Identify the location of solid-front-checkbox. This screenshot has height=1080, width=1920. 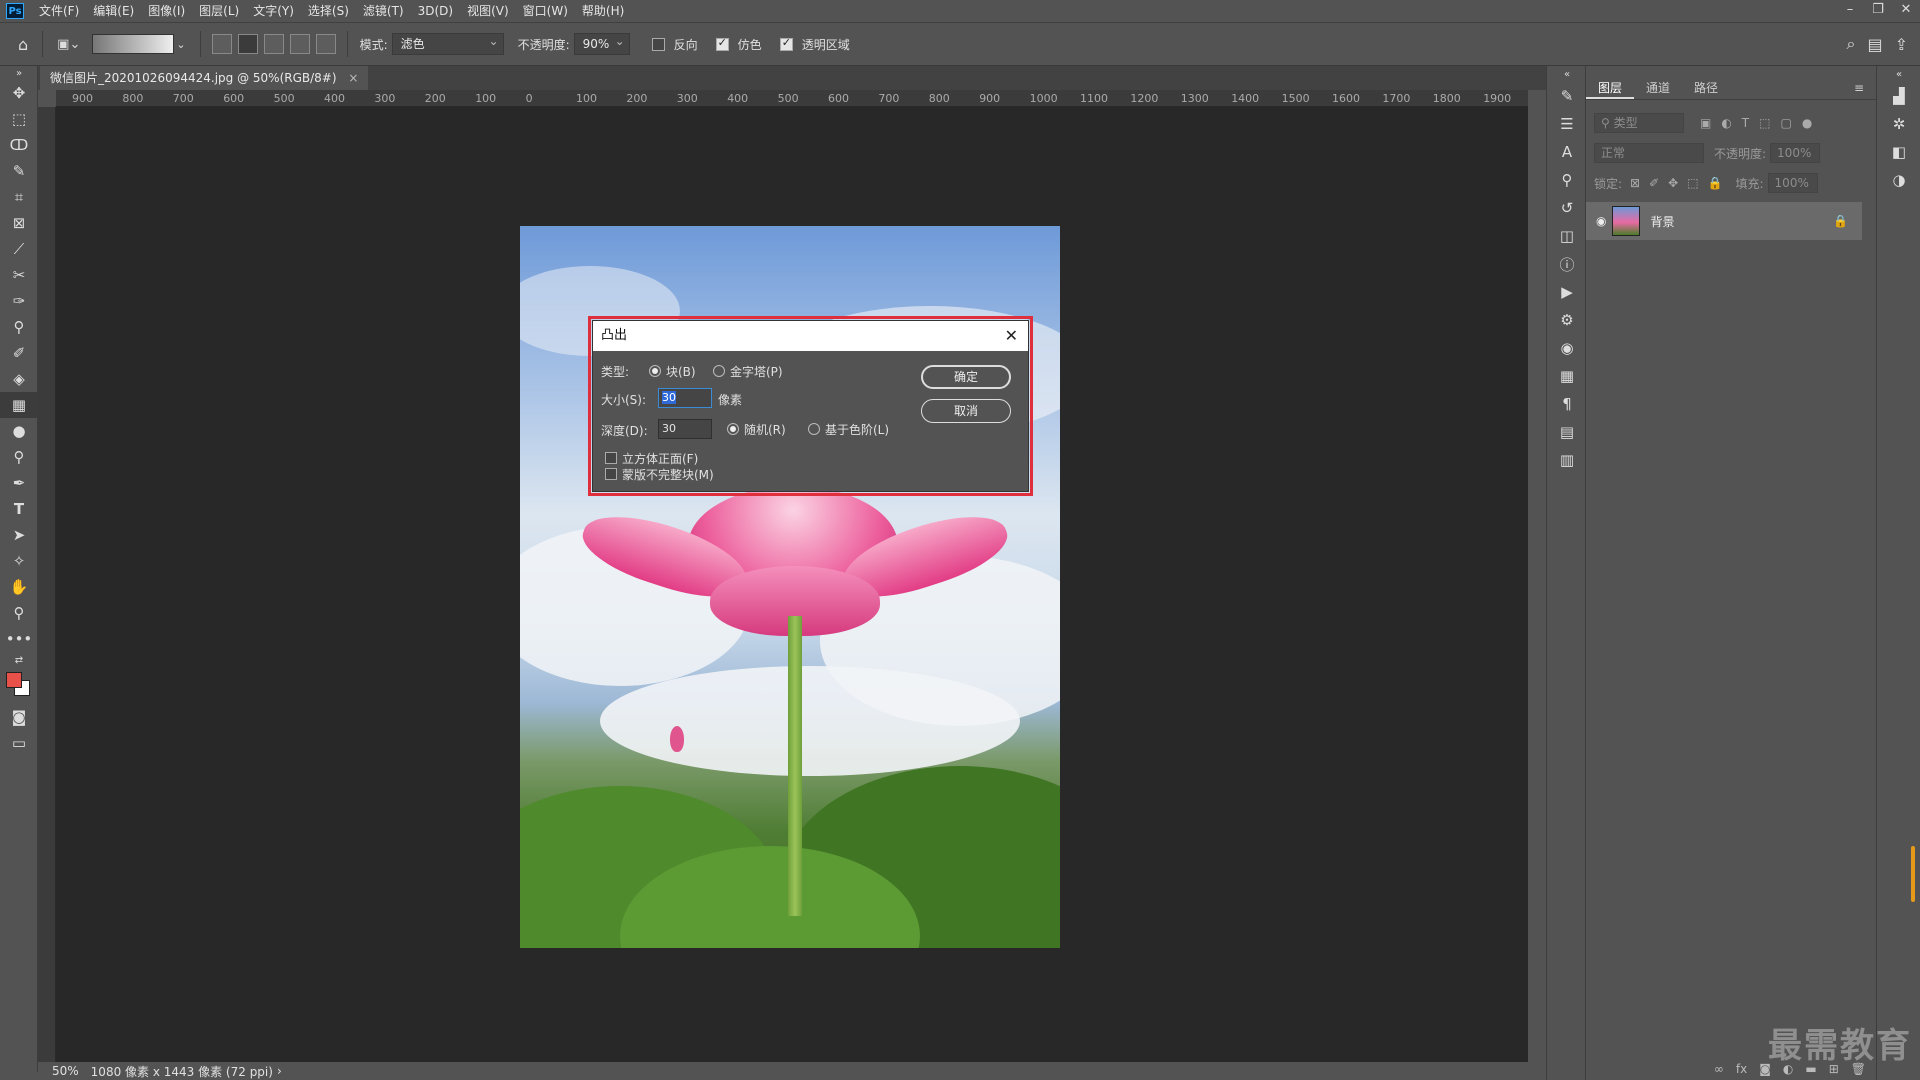
(611, 458).